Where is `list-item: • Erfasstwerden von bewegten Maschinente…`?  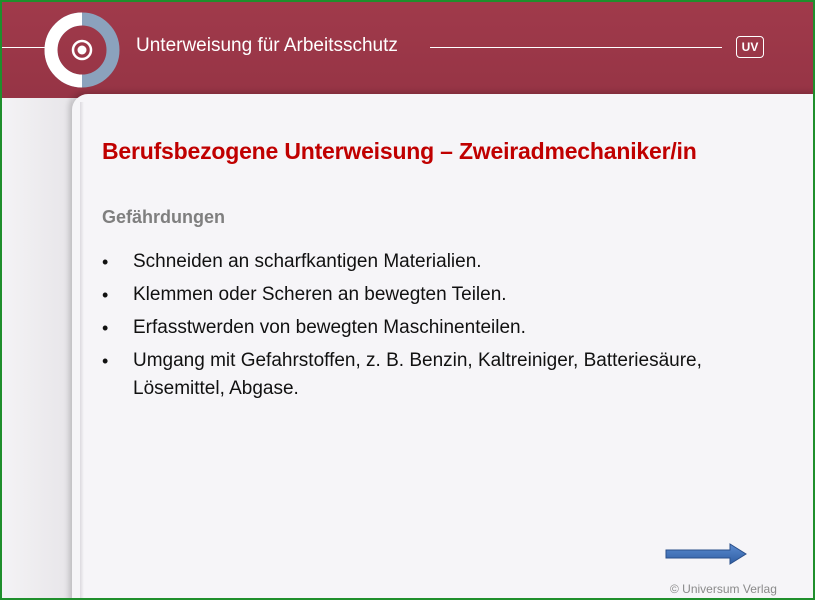
list-item: • Erfasstwerden von bewegten Maschinente… is located at coordinates (442, 328).